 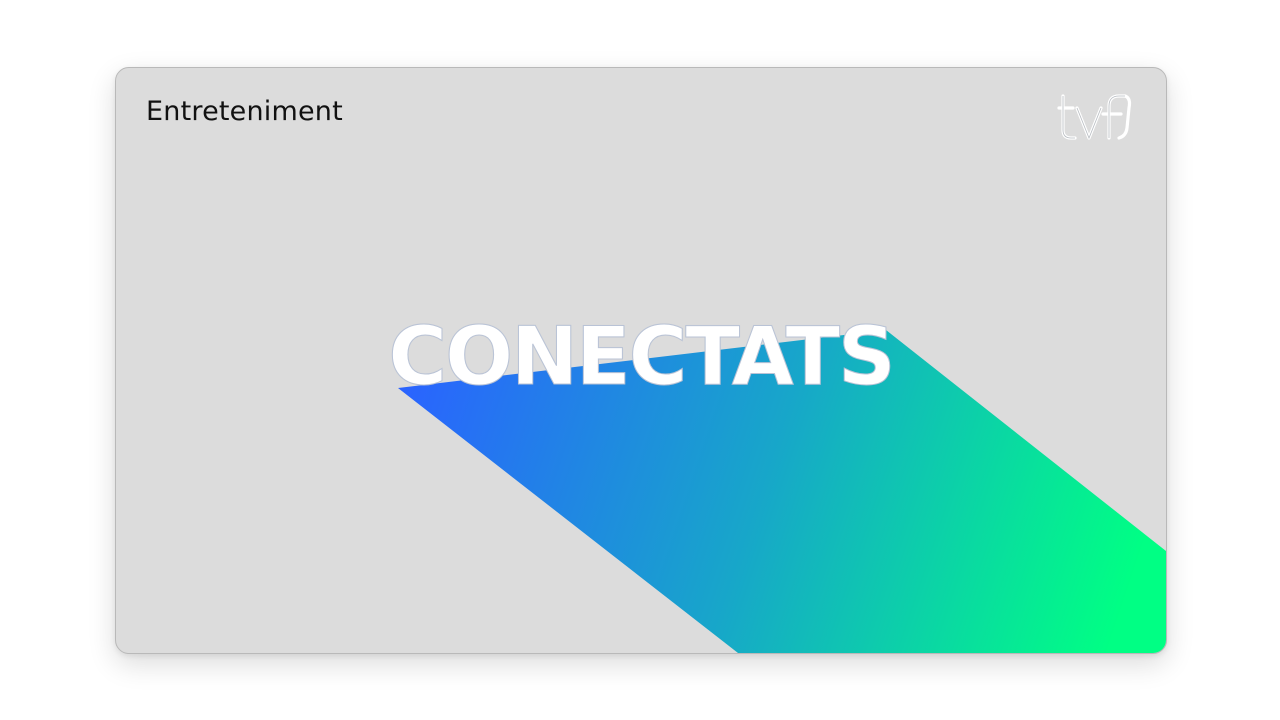 I want to click on category-label: Entreteniment, so click(x=244, y=111).